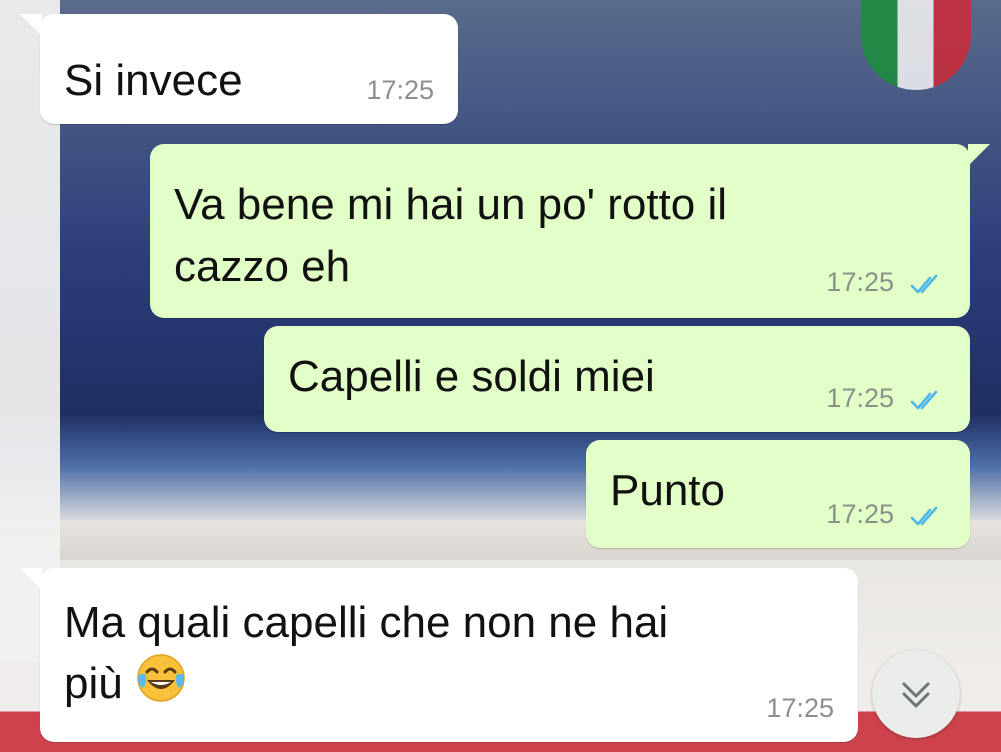 This screenshot has height=752, width=1001. I want to click on message-text-line-wrapper: più, so click(125, 683).